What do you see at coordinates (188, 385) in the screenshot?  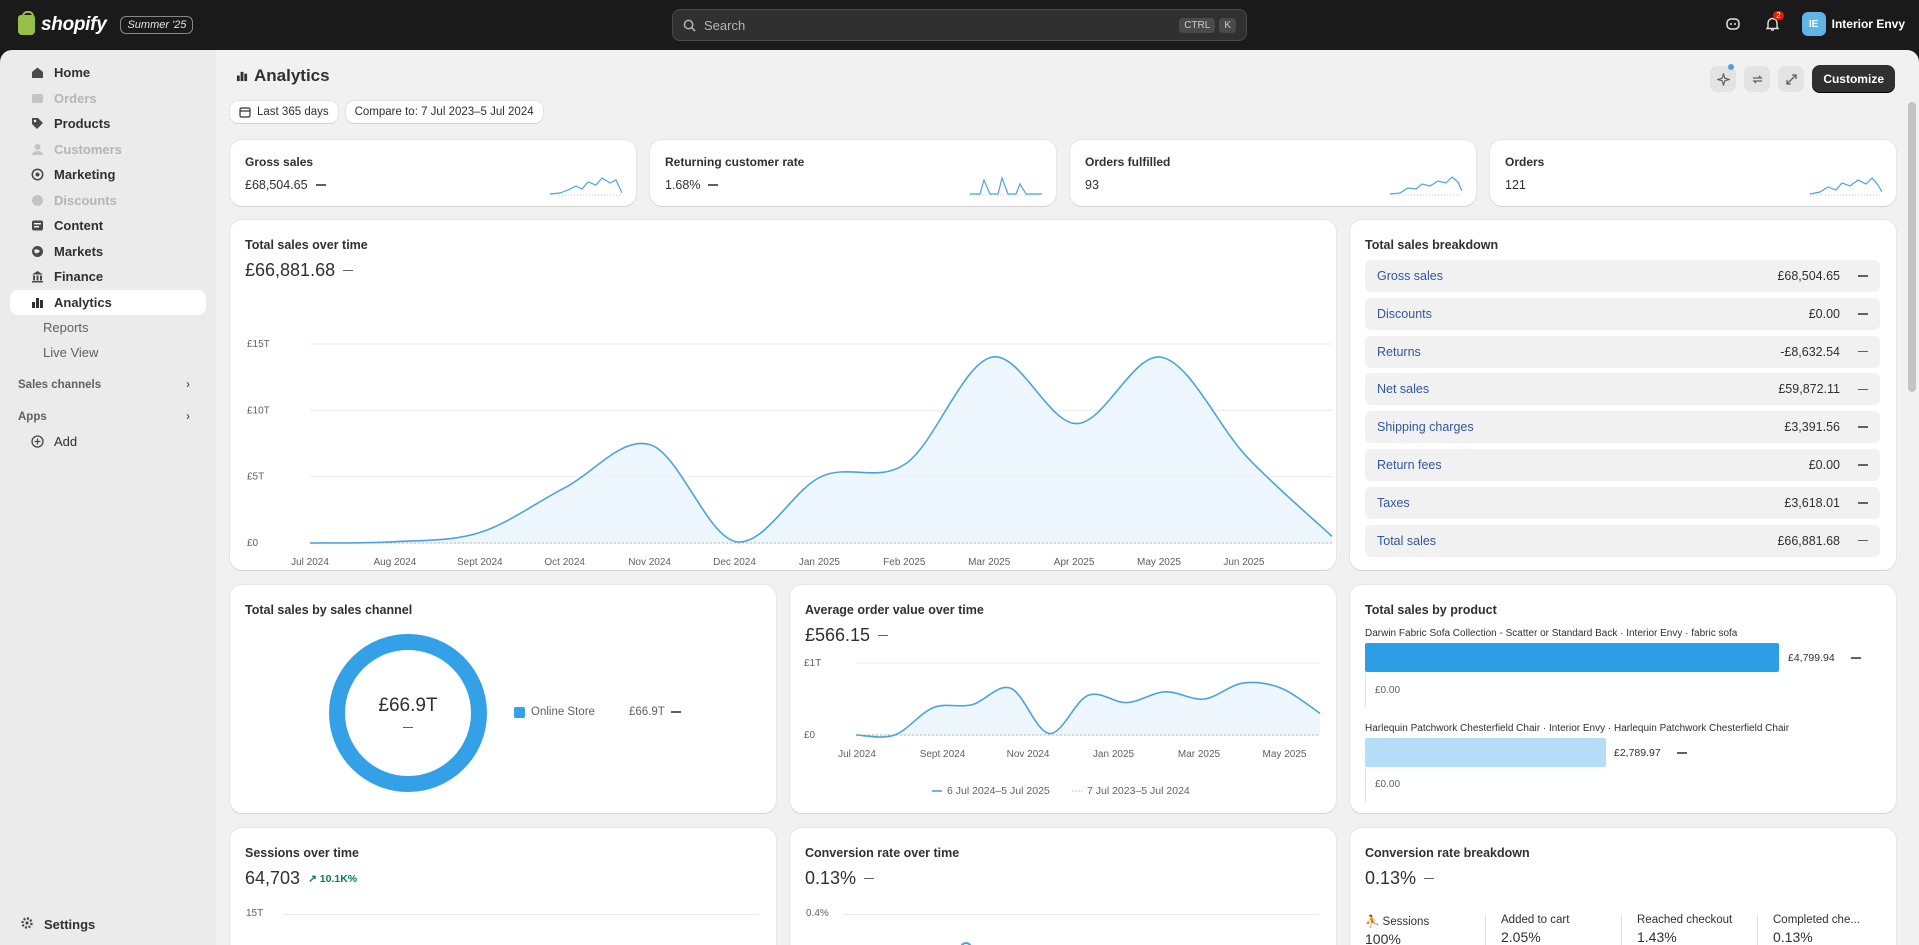 I see `chevron-right-icon: ›` at bounding box center [188, 385].